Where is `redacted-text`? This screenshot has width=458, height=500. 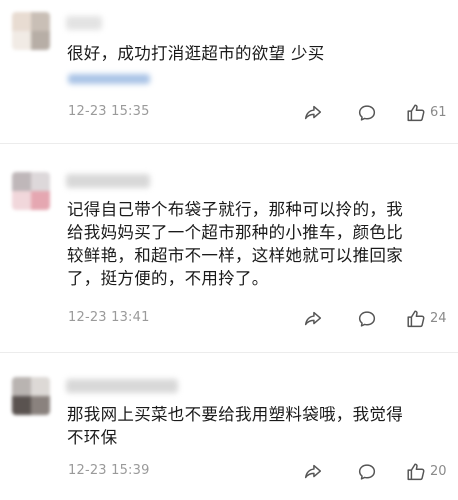 redacted-text is located at coordinates (109, 79).